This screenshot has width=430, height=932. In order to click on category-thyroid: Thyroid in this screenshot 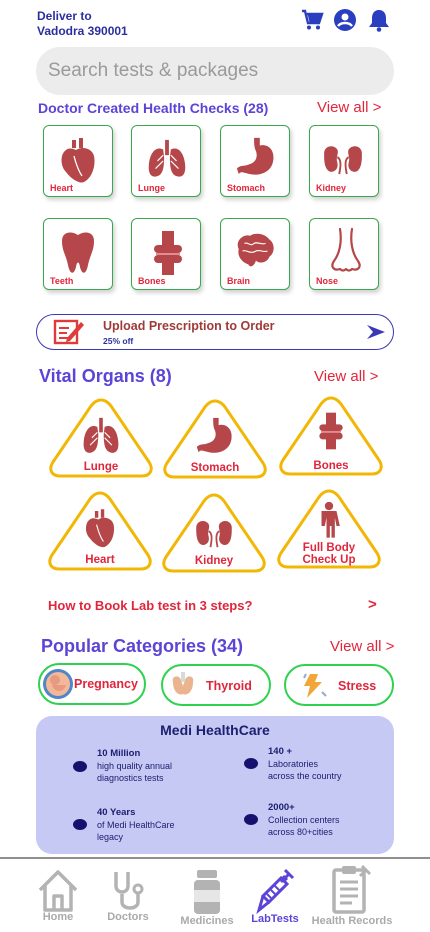, I will do `click(216, 685)`.